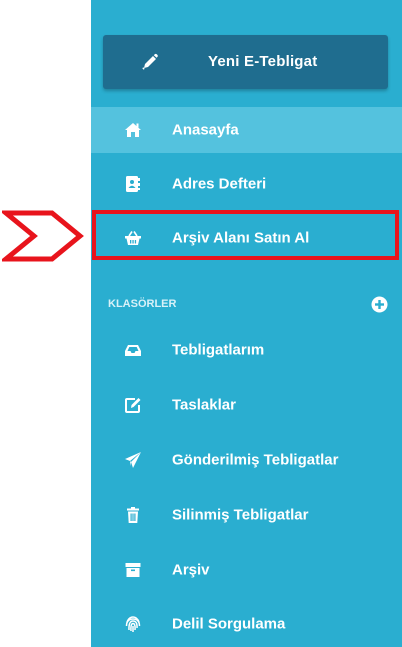  I want to click on sidebar-item-taslaklar: Taslaklar, so click(246, 405).